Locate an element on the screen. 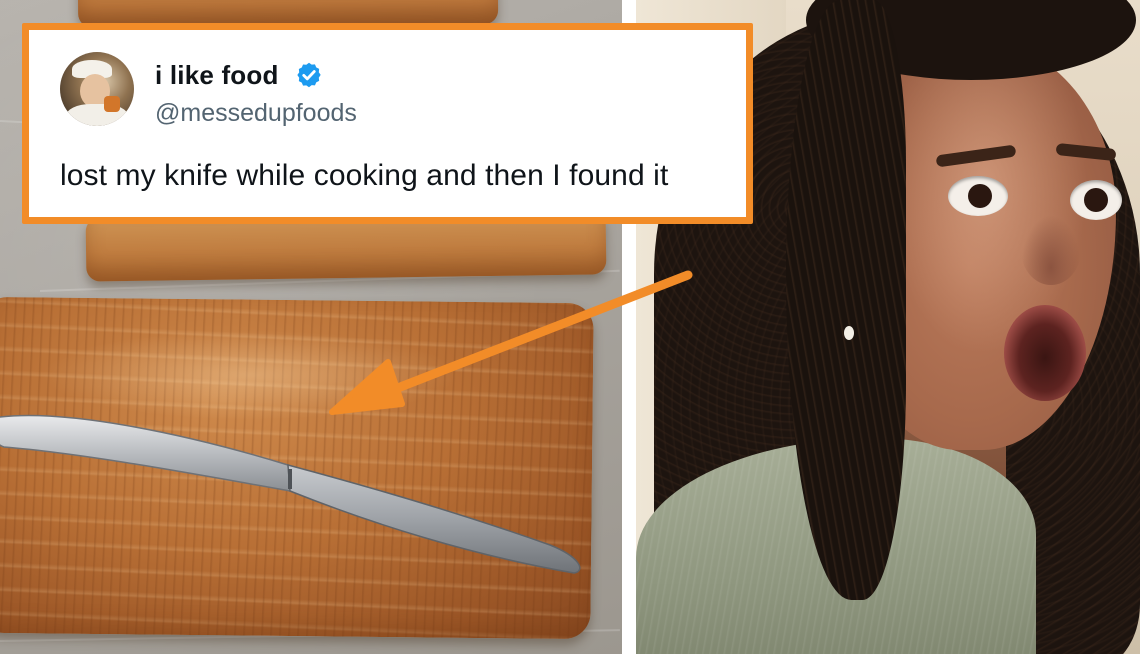  left-eye is located at coordinates (978, 196).